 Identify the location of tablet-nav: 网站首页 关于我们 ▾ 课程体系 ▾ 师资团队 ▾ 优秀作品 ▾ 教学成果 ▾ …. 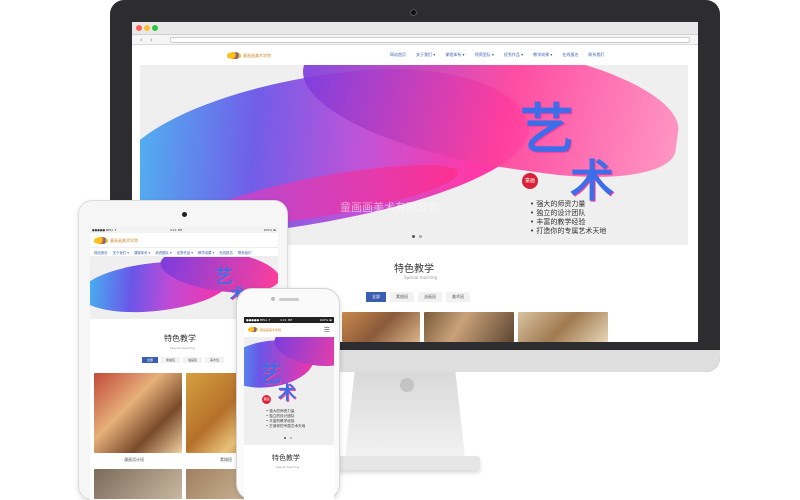
(184, 252).